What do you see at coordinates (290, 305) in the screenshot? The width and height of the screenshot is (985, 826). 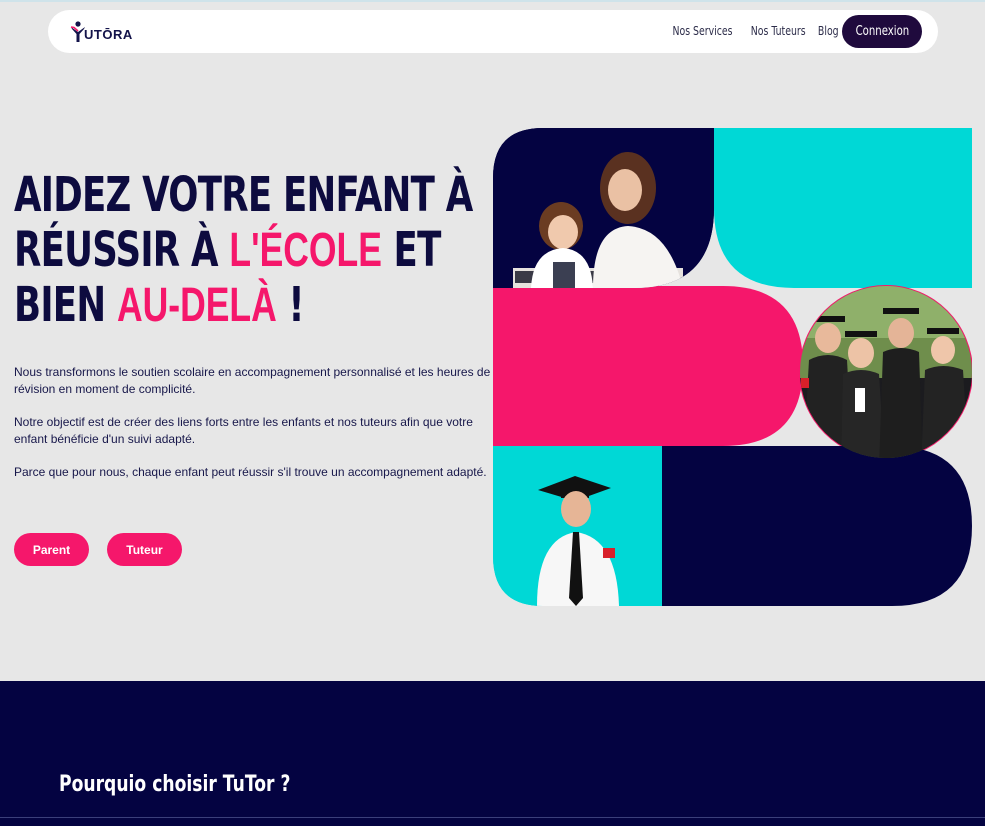 I see `hero-line-3-suffix: !` at bounding box center [290, 305].